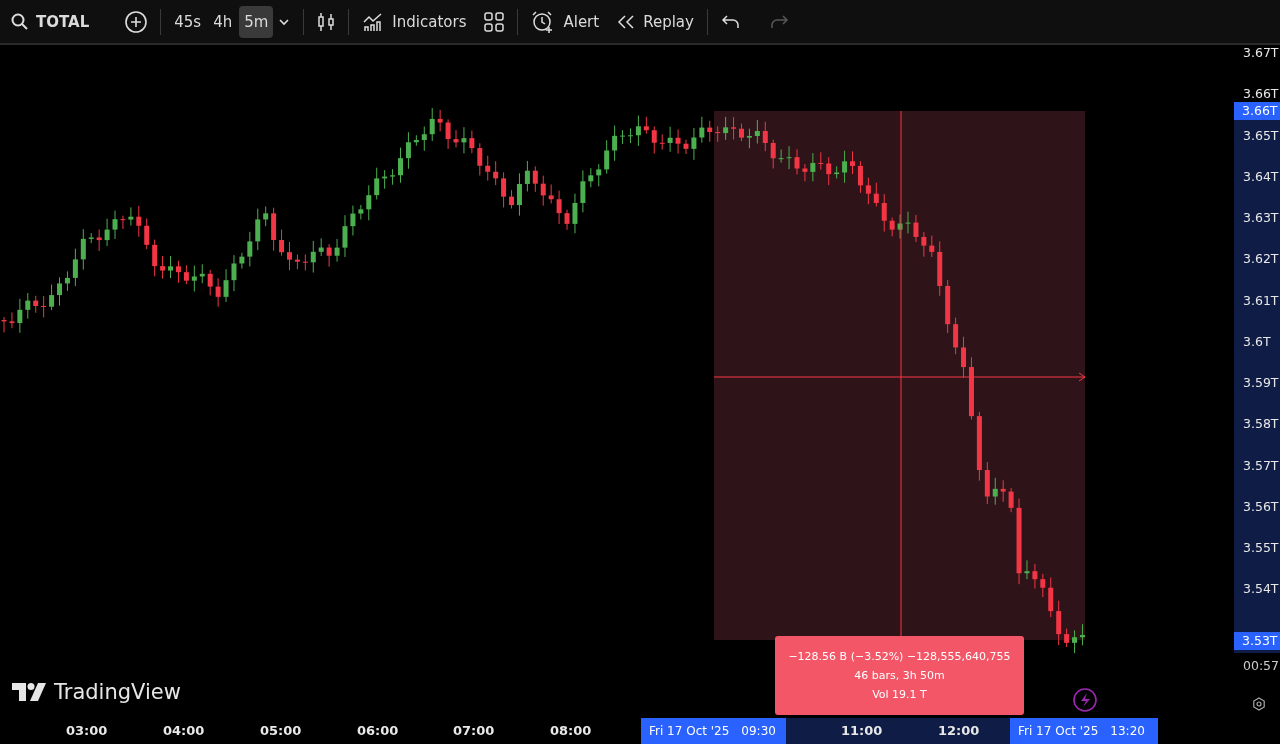 The image size is (1280, 744). Describe the element at coordinates (1261, 176) in the screenshot. I see `price-label: 3.64T` at that location.